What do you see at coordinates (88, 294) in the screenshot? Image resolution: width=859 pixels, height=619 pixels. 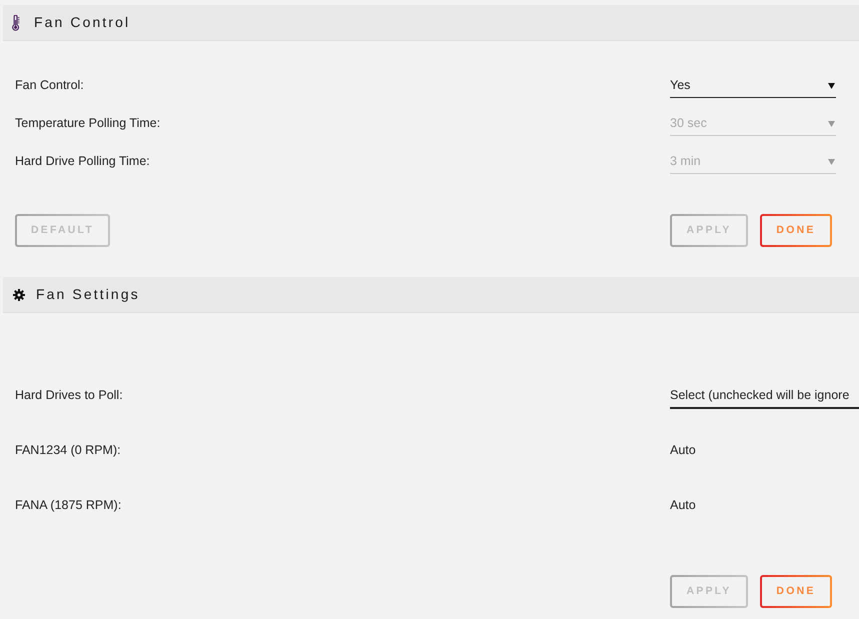 I see `section-title: Fan Settings` at bounding box center [88, 294].